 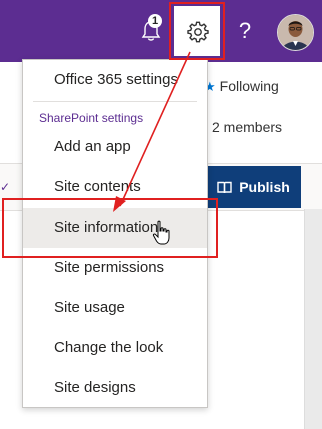 I want to click on menu-item-office365-settings: Office 365 settings, so click(x=115, y=80).